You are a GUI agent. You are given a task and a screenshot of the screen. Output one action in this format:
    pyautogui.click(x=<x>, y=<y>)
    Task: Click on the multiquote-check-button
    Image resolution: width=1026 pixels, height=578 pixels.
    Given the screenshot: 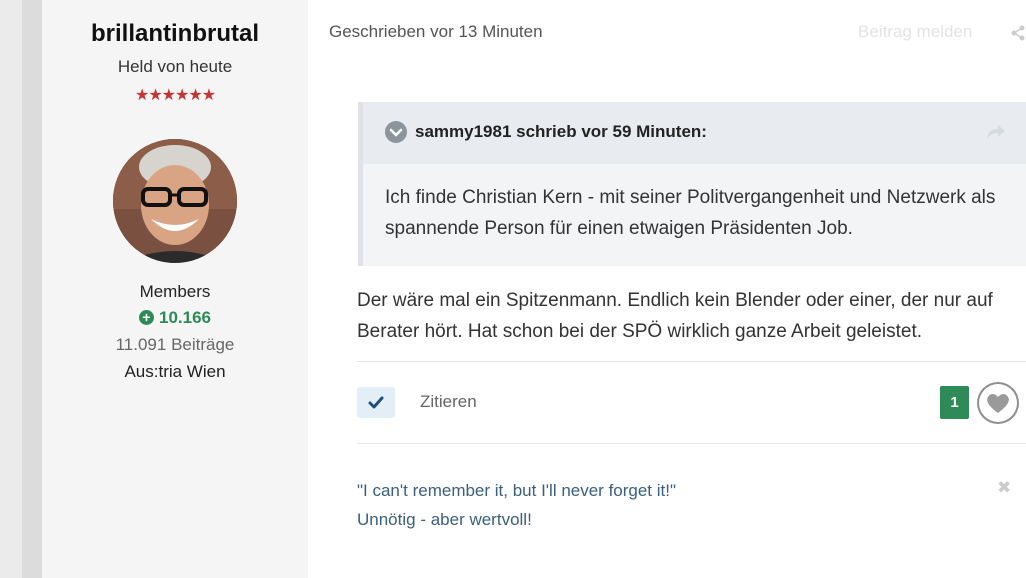 What is the action you would take?
    pyautogui.click(x=376, y=402)
    